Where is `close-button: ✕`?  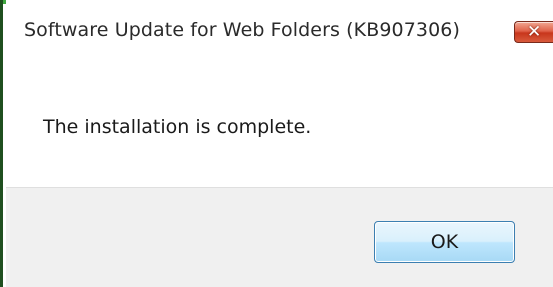
close-button: ✕ is located at coordinates (533, 32).